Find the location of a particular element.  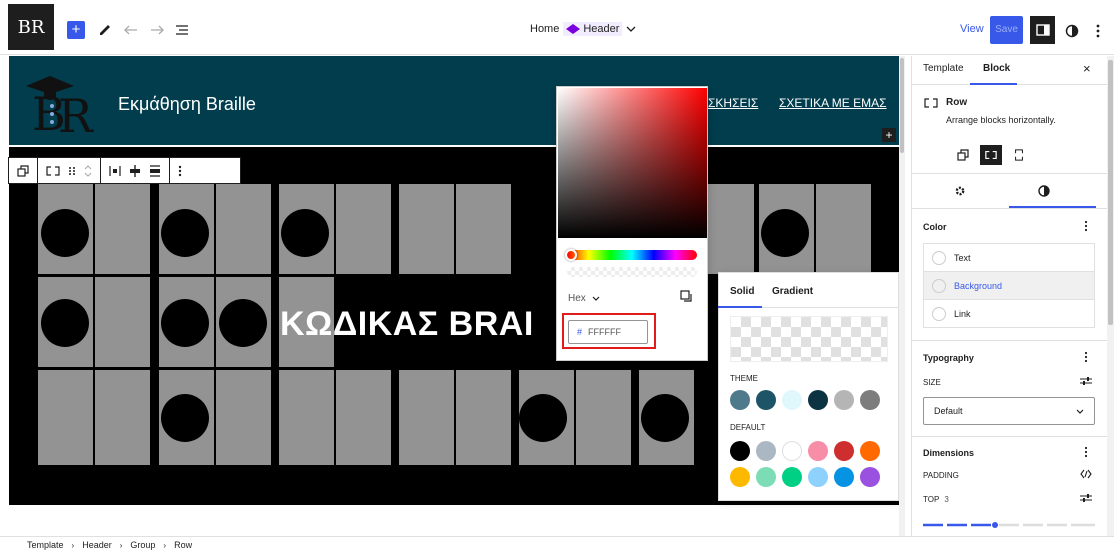

styles-icon is located at coordinates (1072, 31).